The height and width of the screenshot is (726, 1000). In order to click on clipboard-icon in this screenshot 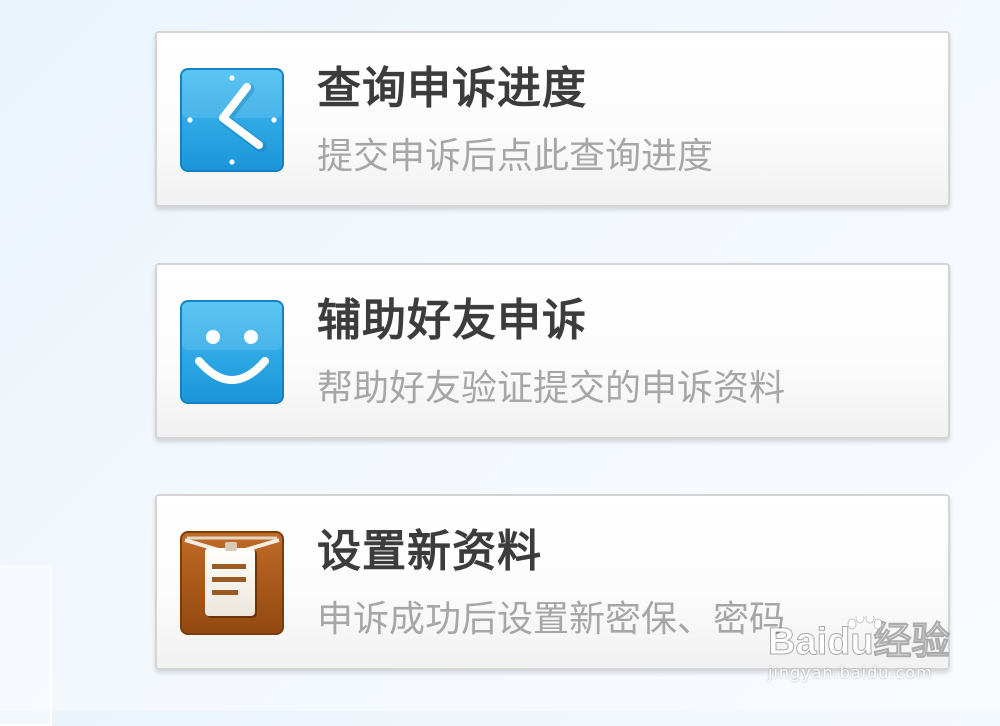, I will do `click(232, 583)`.